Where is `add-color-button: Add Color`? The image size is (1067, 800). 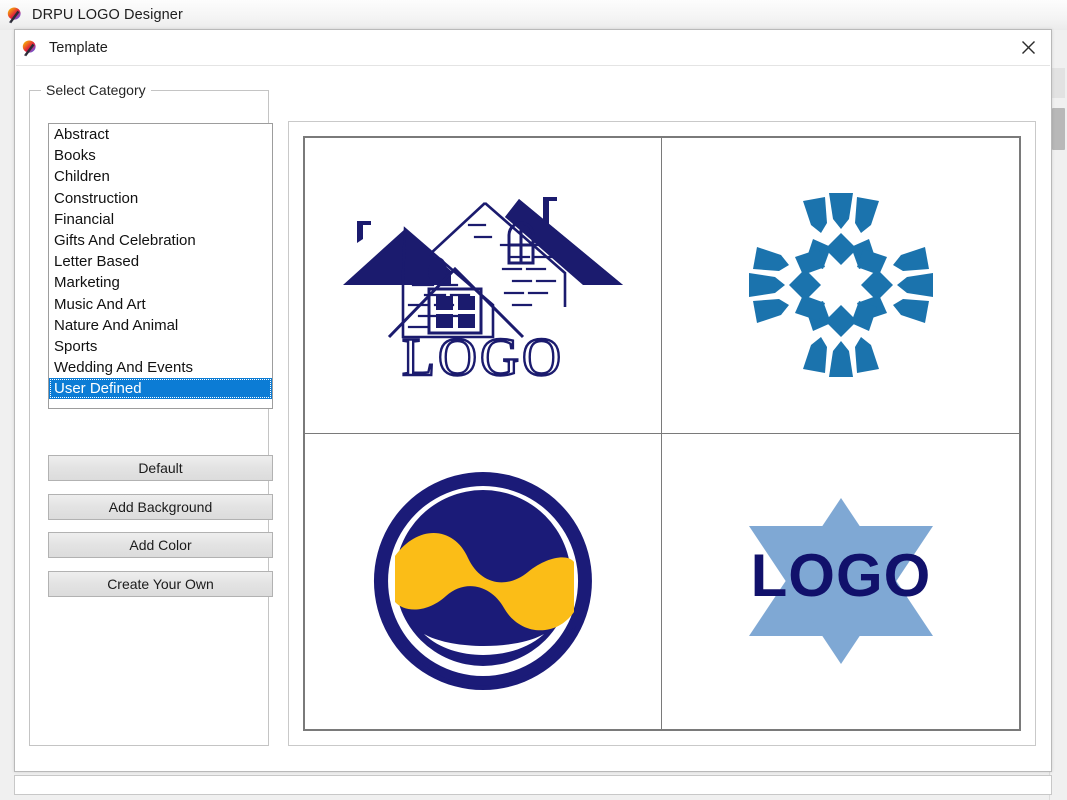 add-color-button: Add Color is located at coordinates (160, 545).